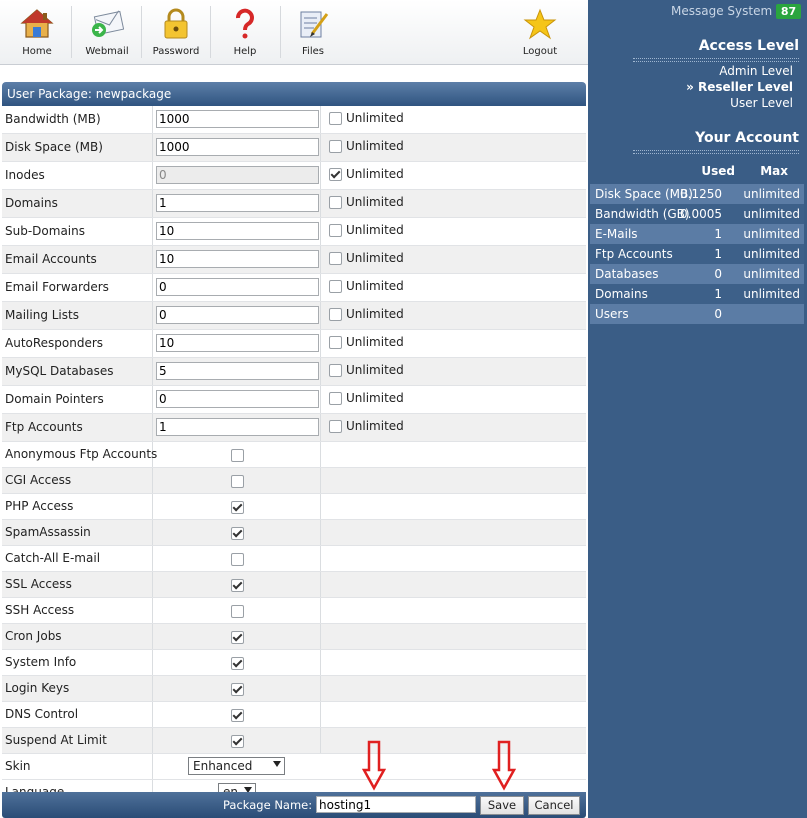  Describe the element at coordinates (42, 315) in the screenshot. I see `limit-label: Mailing Lists` at that location.